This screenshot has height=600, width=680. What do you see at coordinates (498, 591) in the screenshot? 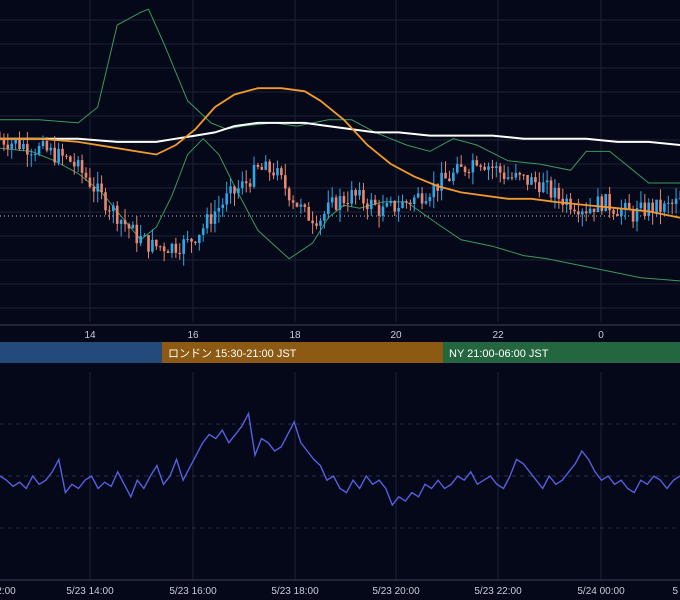
I see `bottom-axis-tick-label: 5/23 22:00` at bounding box center [498, 591].